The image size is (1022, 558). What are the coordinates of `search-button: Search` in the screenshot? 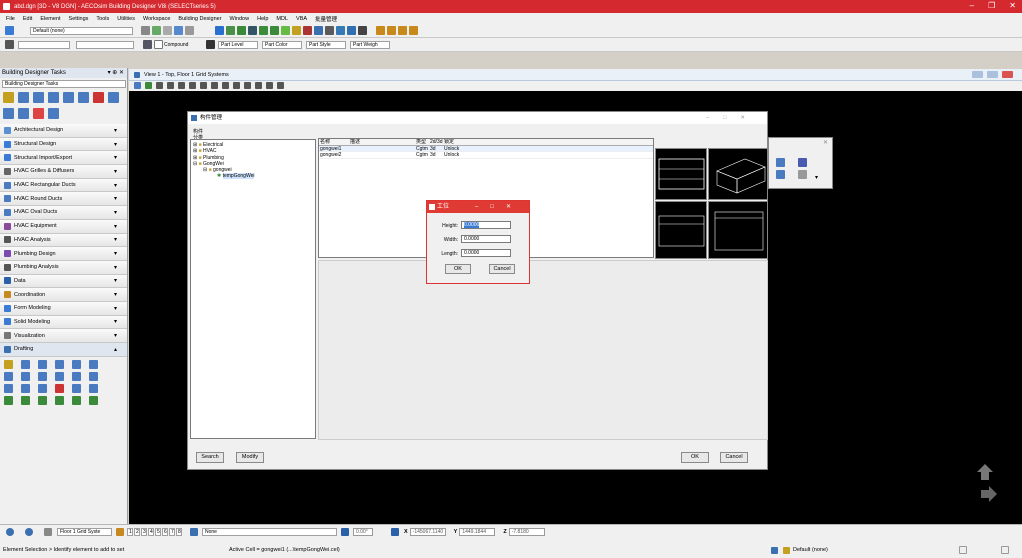 It's located at (210, 457).